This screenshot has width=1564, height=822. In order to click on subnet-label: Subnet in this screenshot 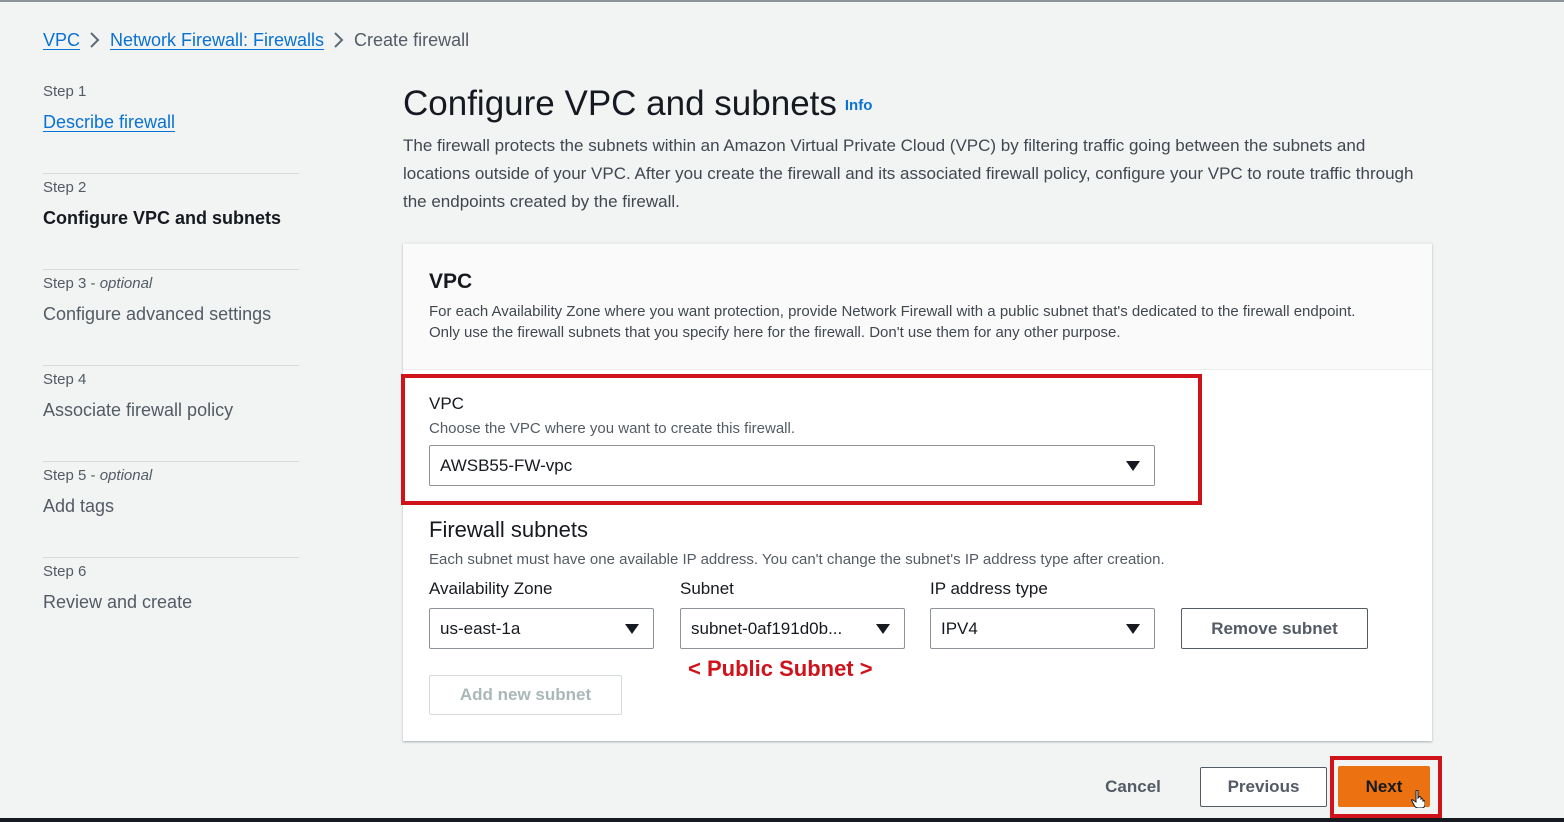, I will do `click(707, 588)`.